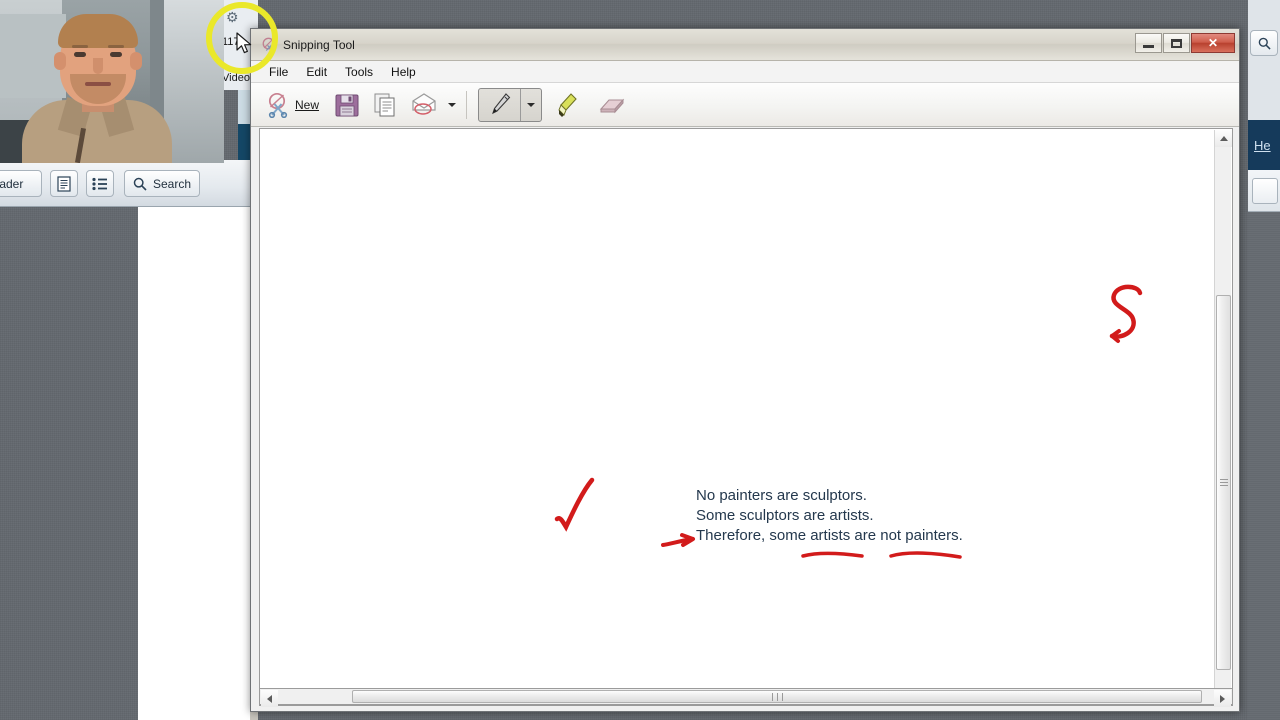 The width and height of the screenshot is (1280, 720). What do you see at coordinates (1148, 46) in the screenshot?
I see `minimize-icon` at bounding box center [1148, 46].